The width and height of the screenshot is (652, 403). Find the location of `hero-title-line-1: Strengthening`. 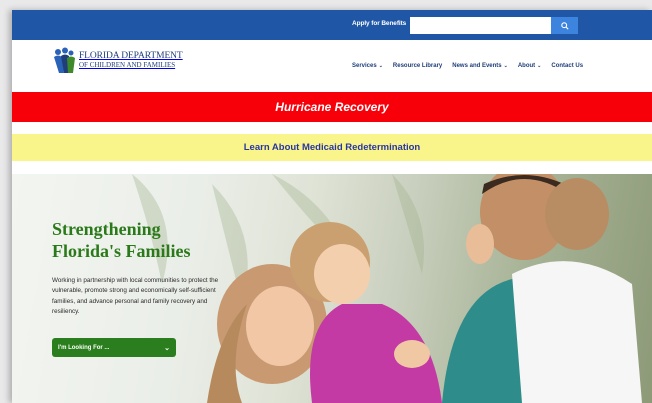

hero-title-line-1: Strengthening is located at coordinates (106, 229).